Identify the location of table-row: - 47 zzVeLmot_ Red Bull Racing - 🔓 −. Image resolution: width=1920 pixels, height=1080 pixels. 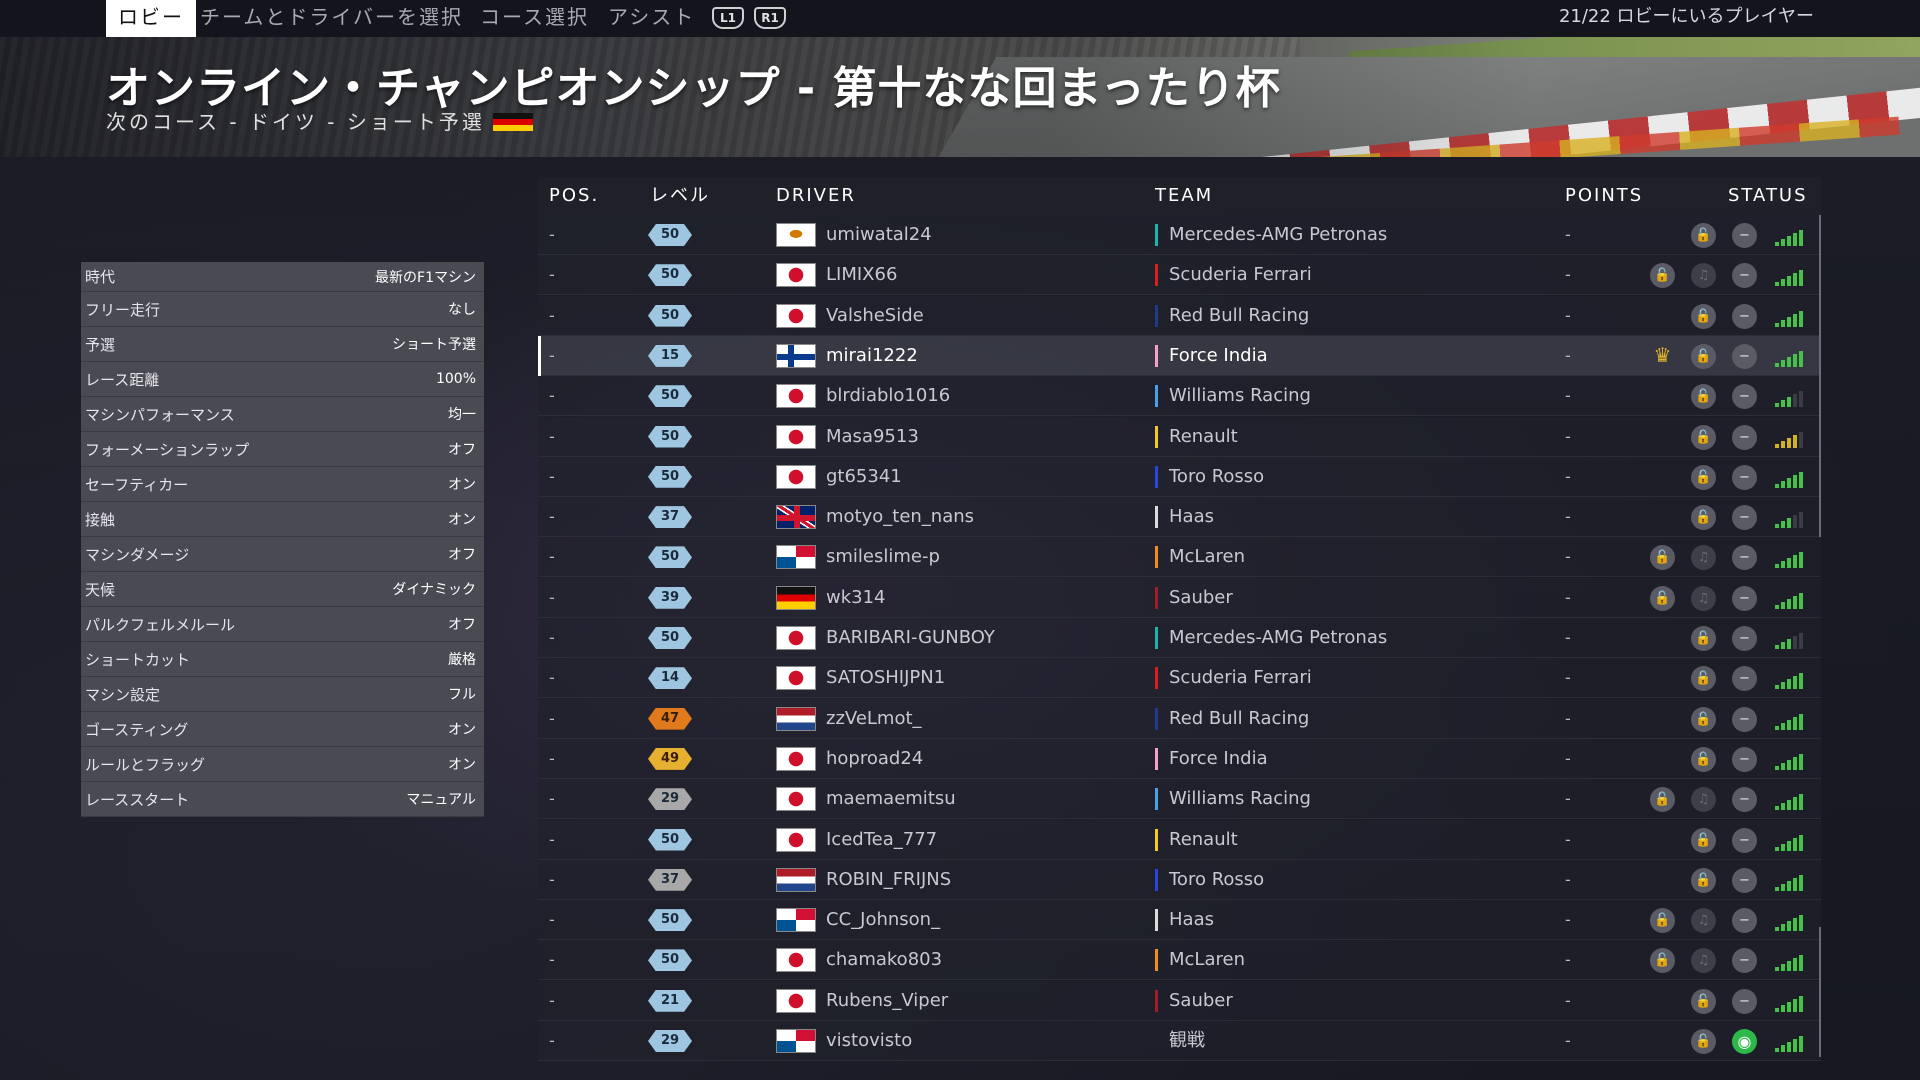
(1179, 718).